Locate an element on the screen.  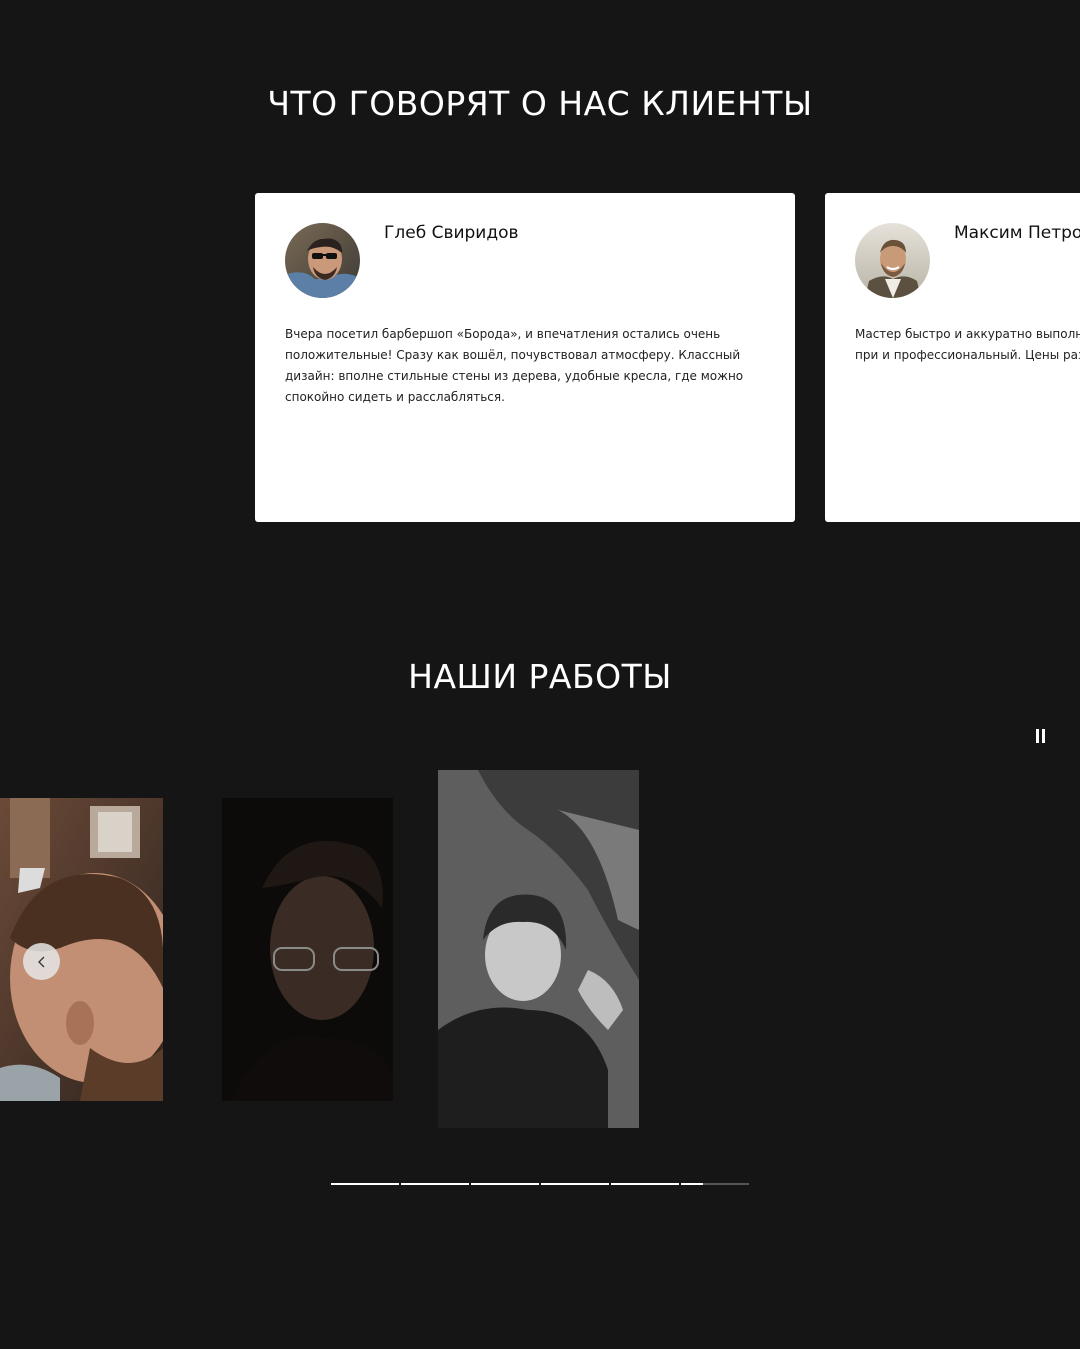
prev-slide-button is located at coordinates (41, 961).